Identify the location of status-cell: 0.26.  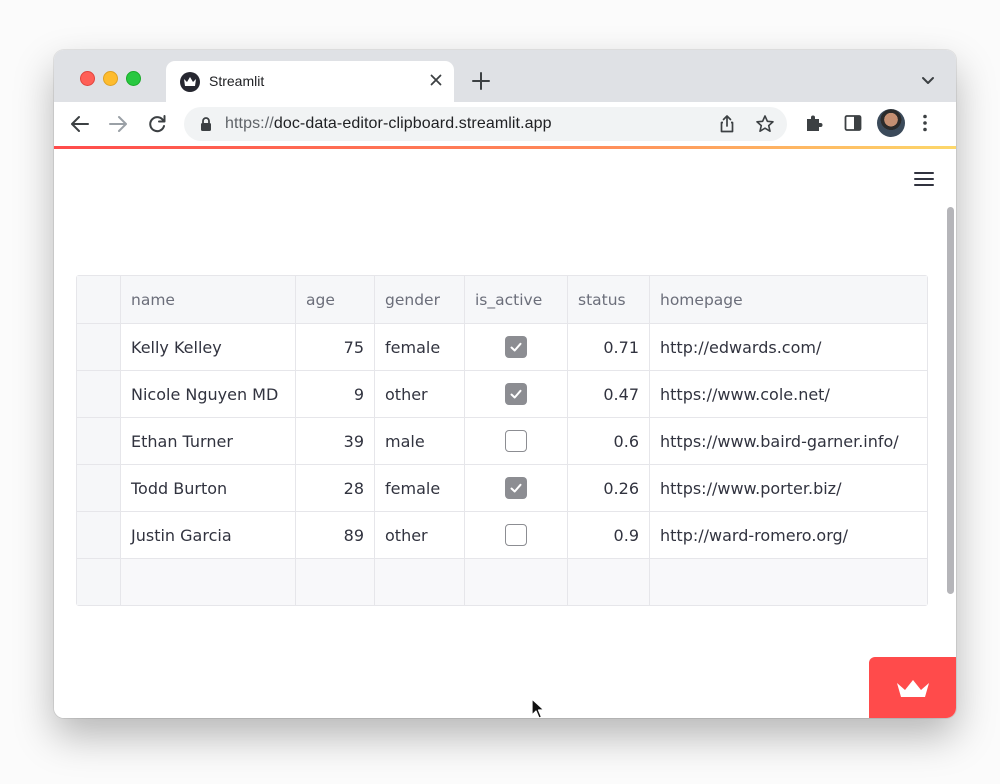
(609, 488).